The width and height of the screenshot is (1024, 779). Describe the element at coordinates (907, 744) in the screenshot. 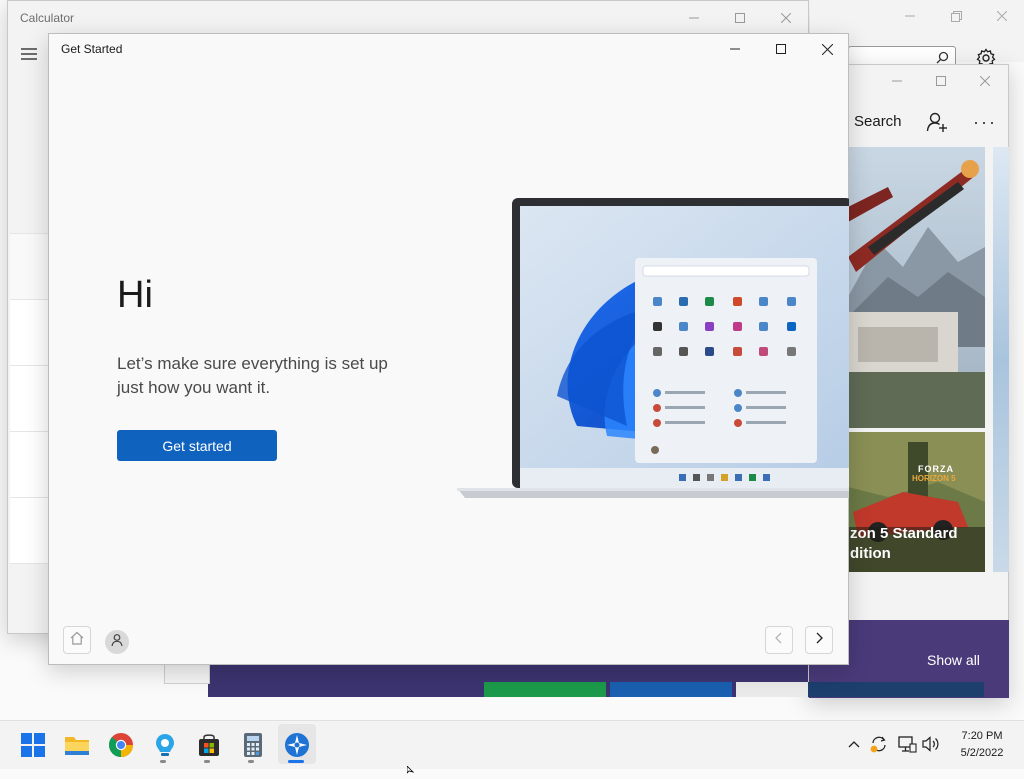

I see `network-icon` at that location.